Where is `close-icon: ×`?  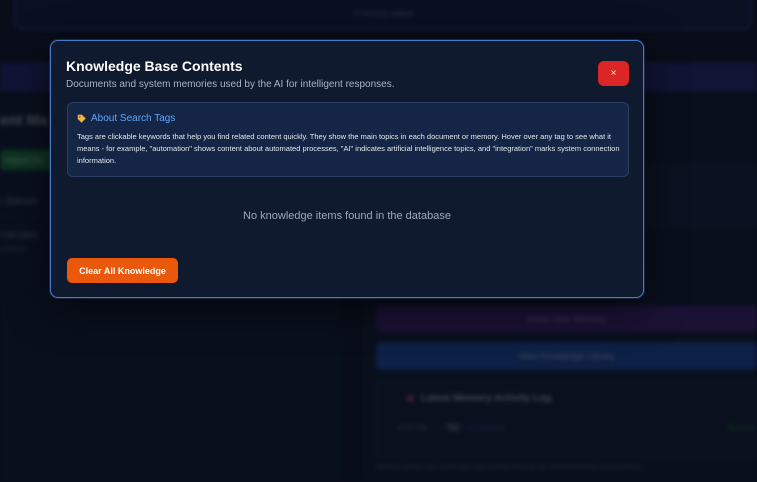 close-icon: × is located at coordinates (613, 73).